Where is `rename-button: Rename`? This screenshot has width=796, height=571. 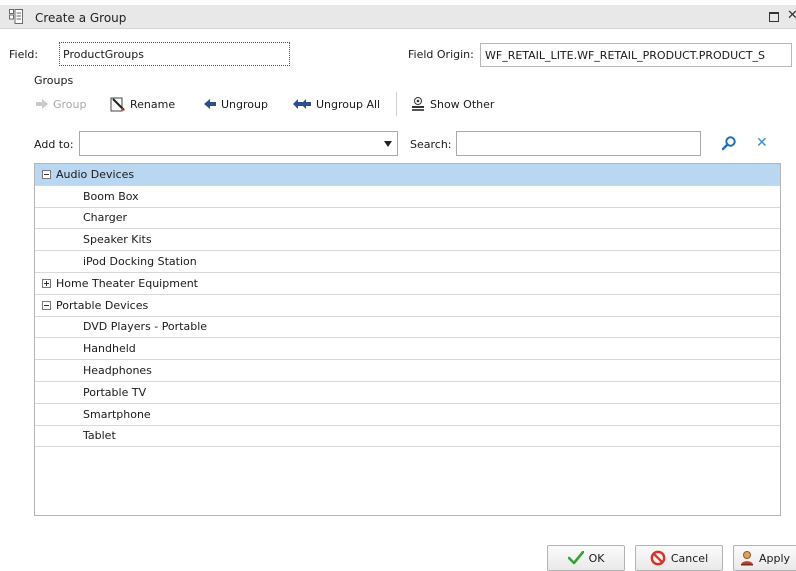
rename-button: Rename is located at coordinates (142, 104).